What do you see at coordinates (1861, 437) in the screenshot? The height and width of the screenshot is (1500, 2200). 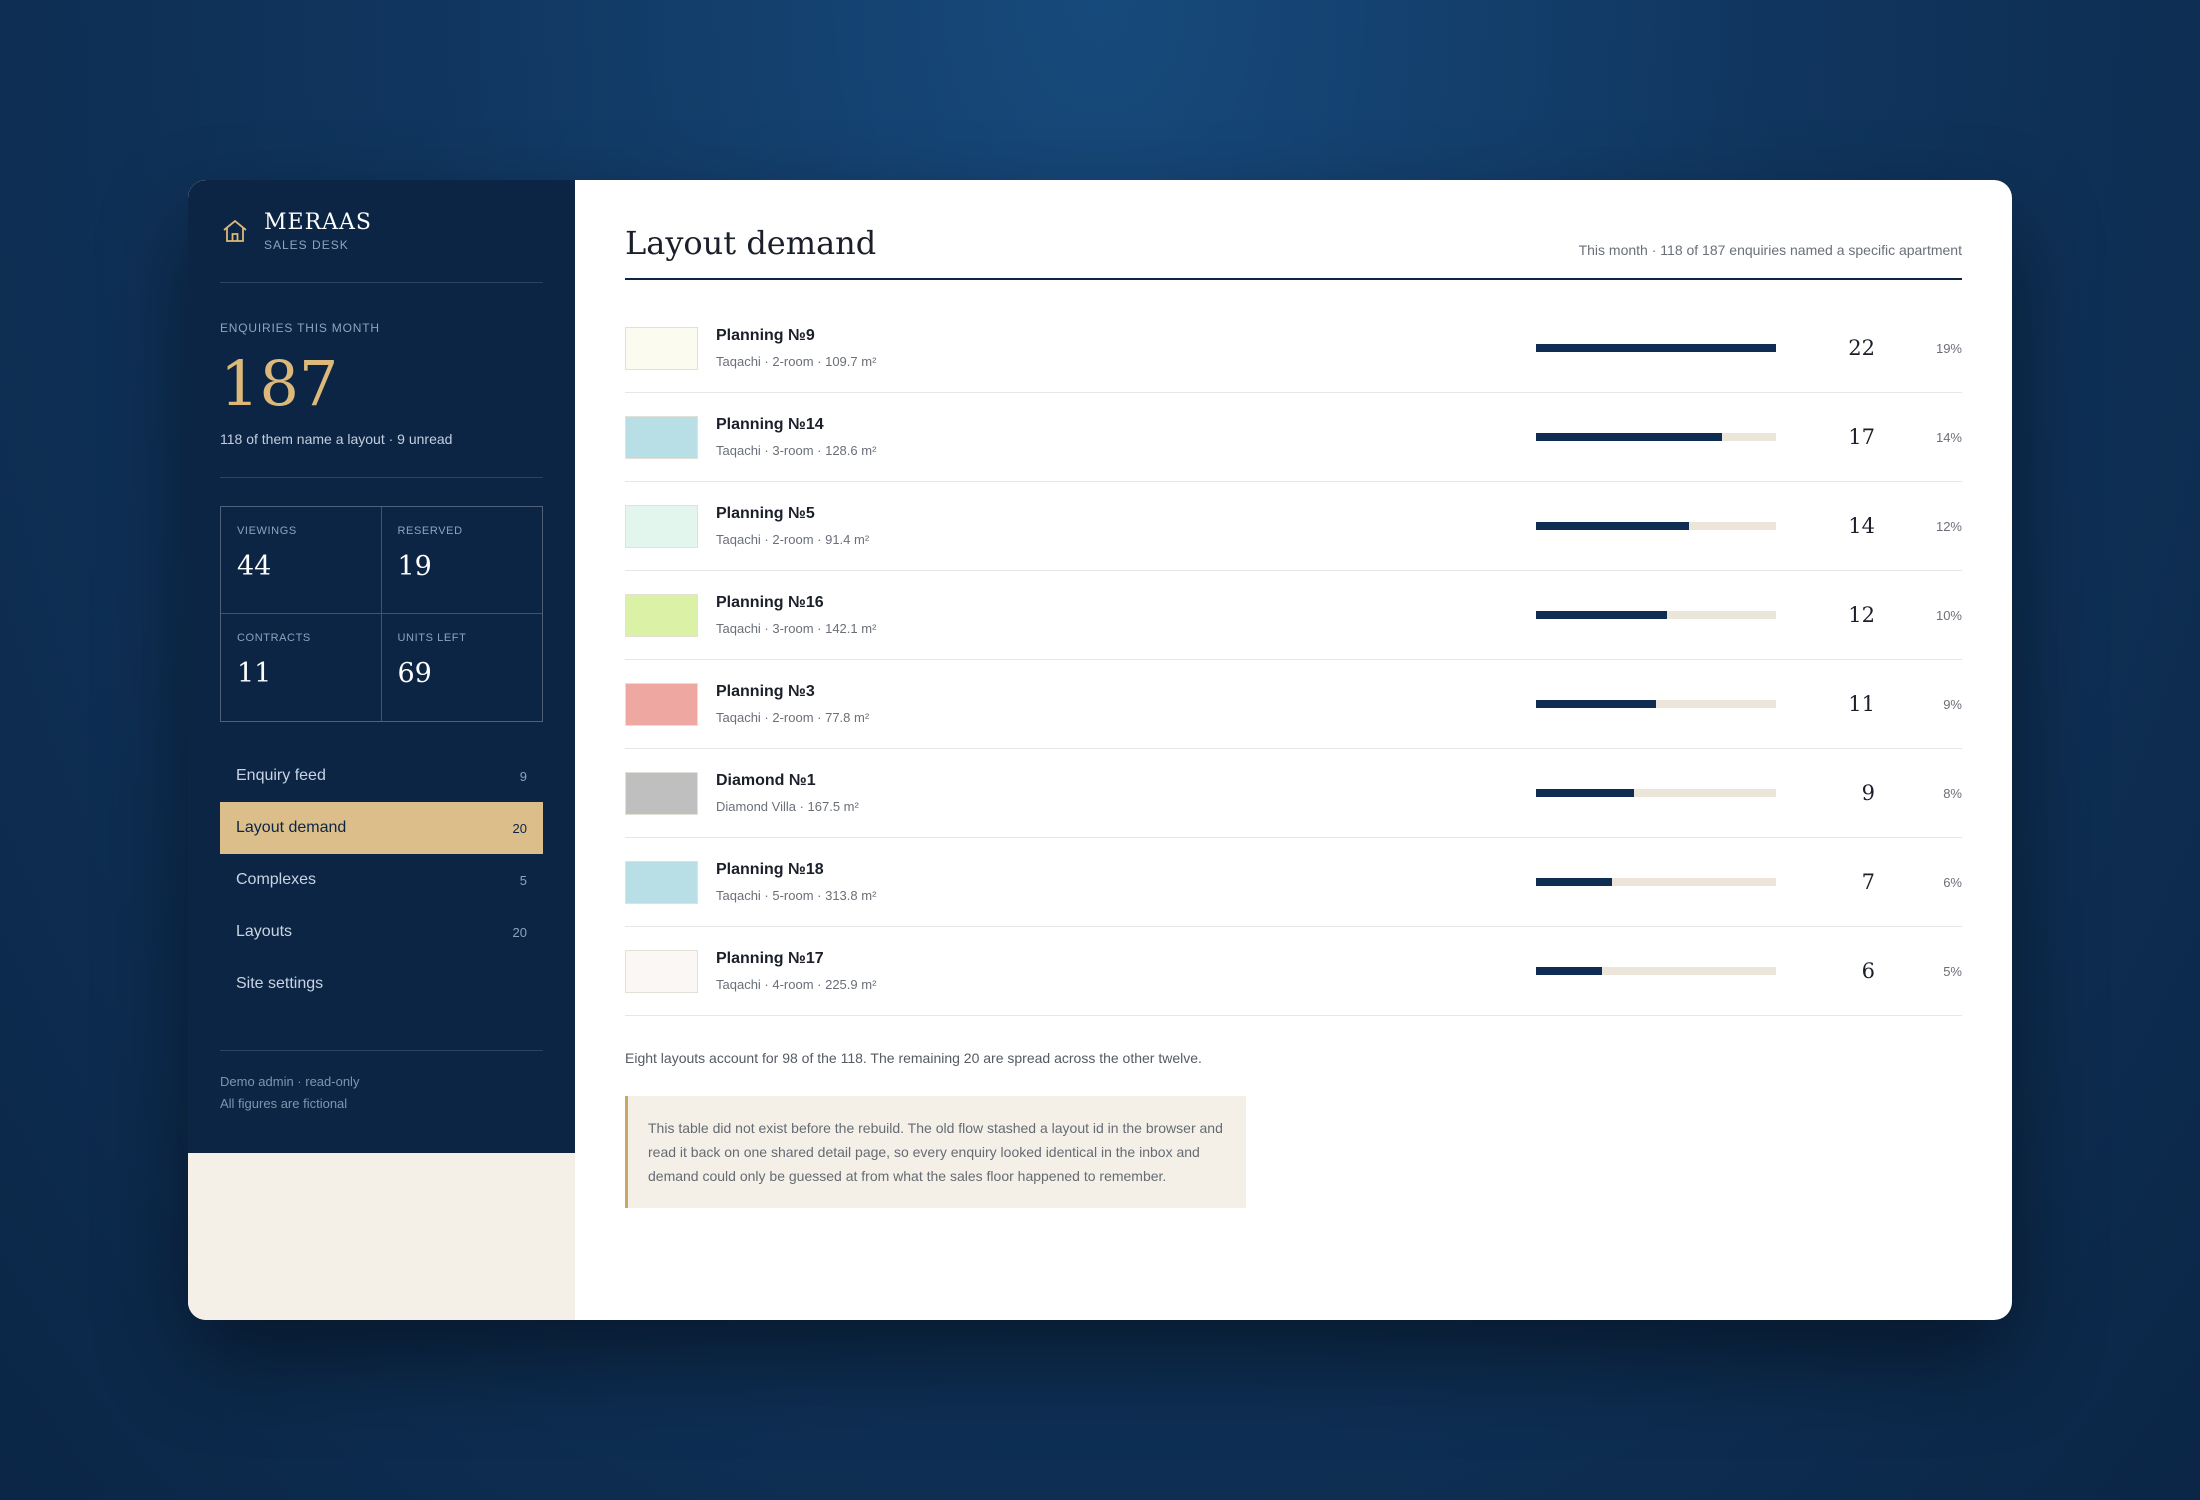 I see `enquiry-count: 17` at bounding box center [1861, 437].